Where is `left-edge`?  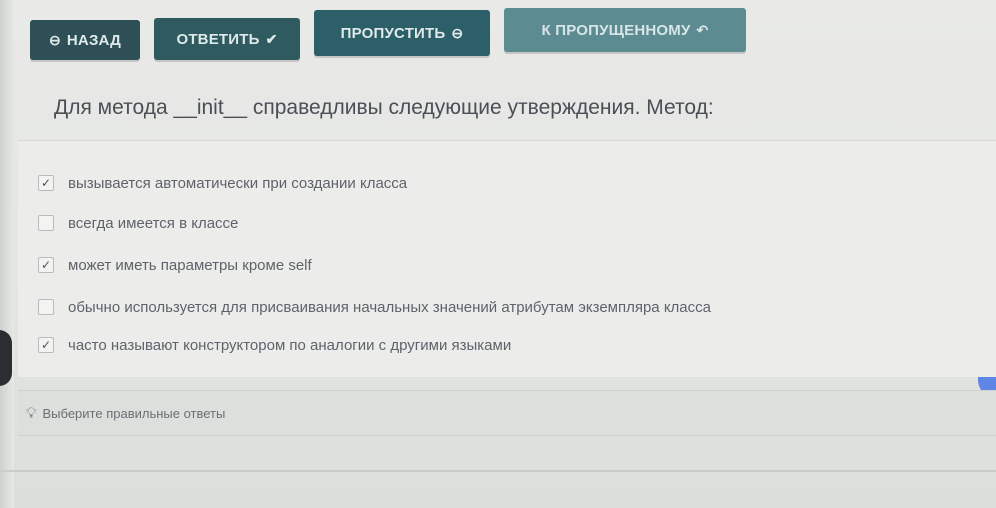
left-edge is located at coordinates (7, 254).